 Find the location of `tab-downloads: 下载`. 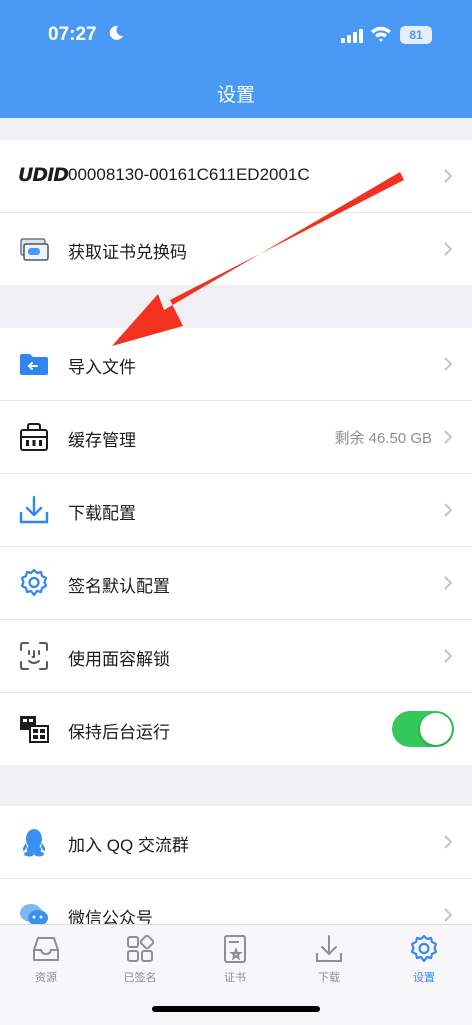

tab-downloads: 下载 is located at coordinates (329, 959).